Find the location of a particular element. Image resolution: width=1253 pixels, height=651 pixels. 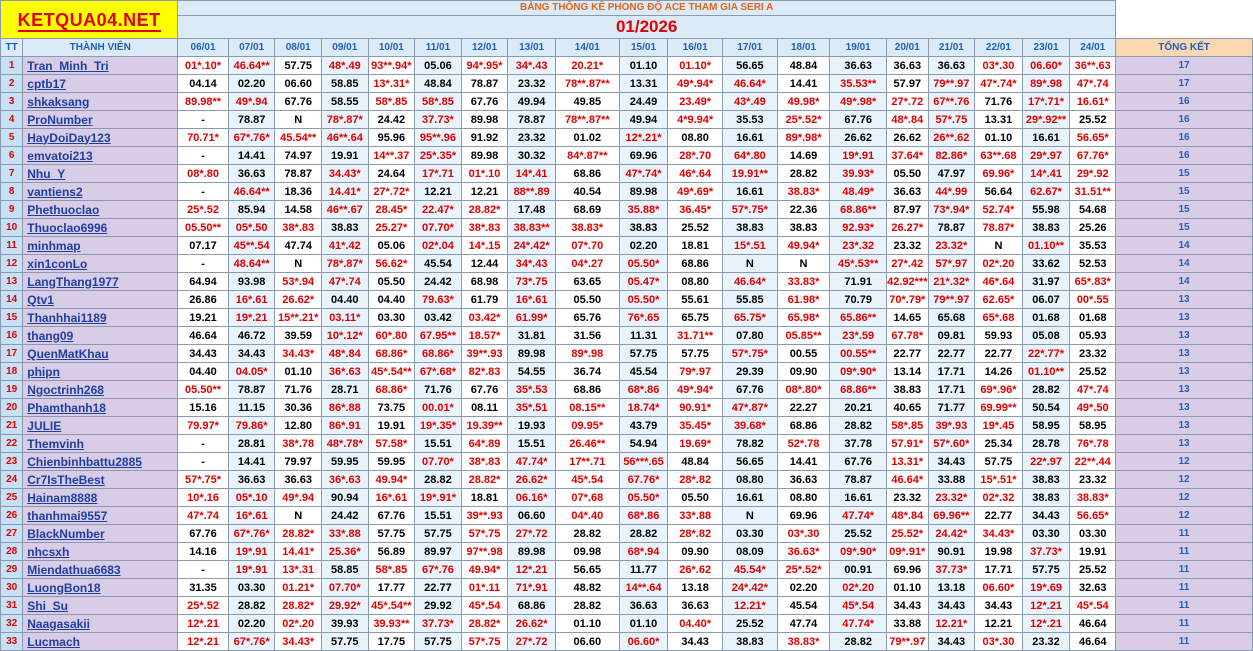

member-name-link: minhmap is located at coordinates (100, 245).